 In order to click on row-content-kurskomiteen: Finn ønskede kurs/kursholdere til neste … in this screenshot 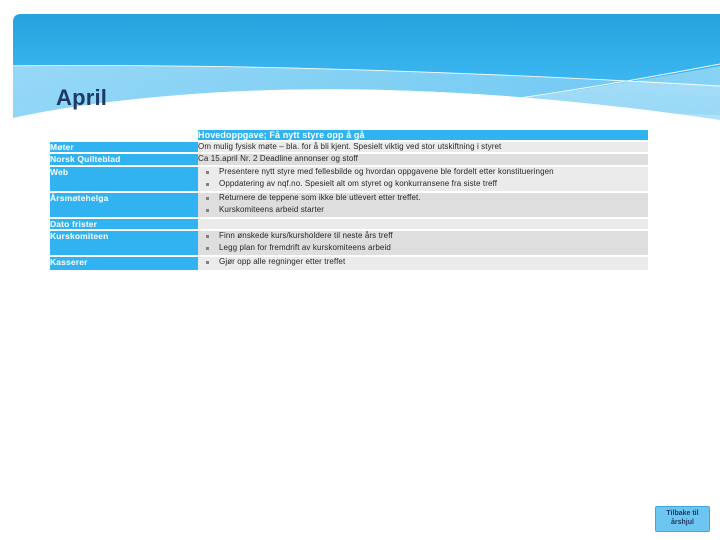, I will do `click(423, 243)`.